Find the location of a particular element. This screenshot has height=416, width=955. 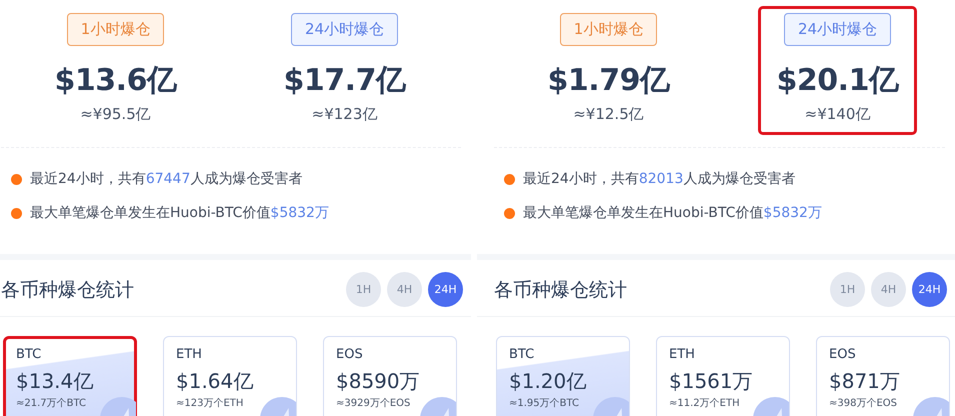

coin-approx: ≈123万个ETH is located at coordinates (210, 403).